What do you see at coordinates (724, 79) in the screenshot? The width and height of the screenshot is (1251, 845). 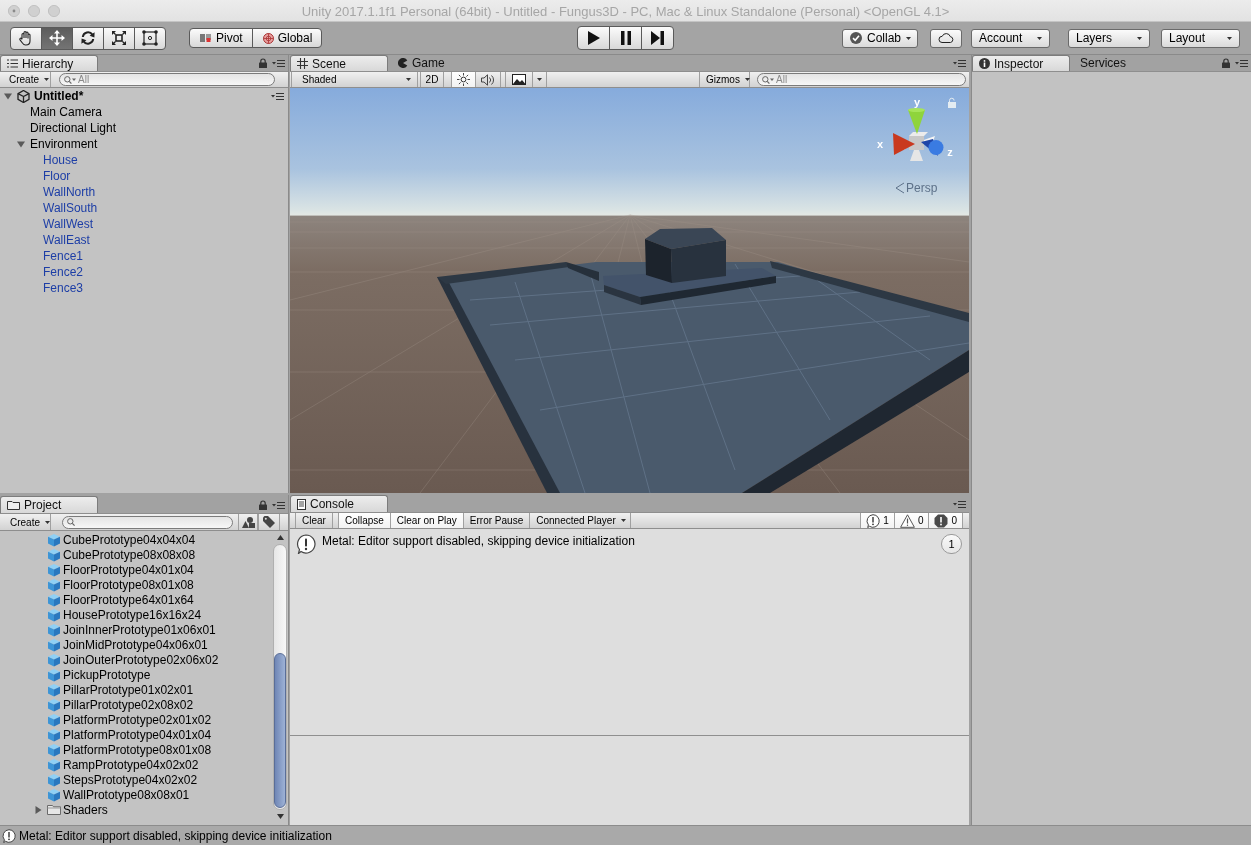 I see `gizmos-dropdown: Gizmos` at bounding box center [724, 79].